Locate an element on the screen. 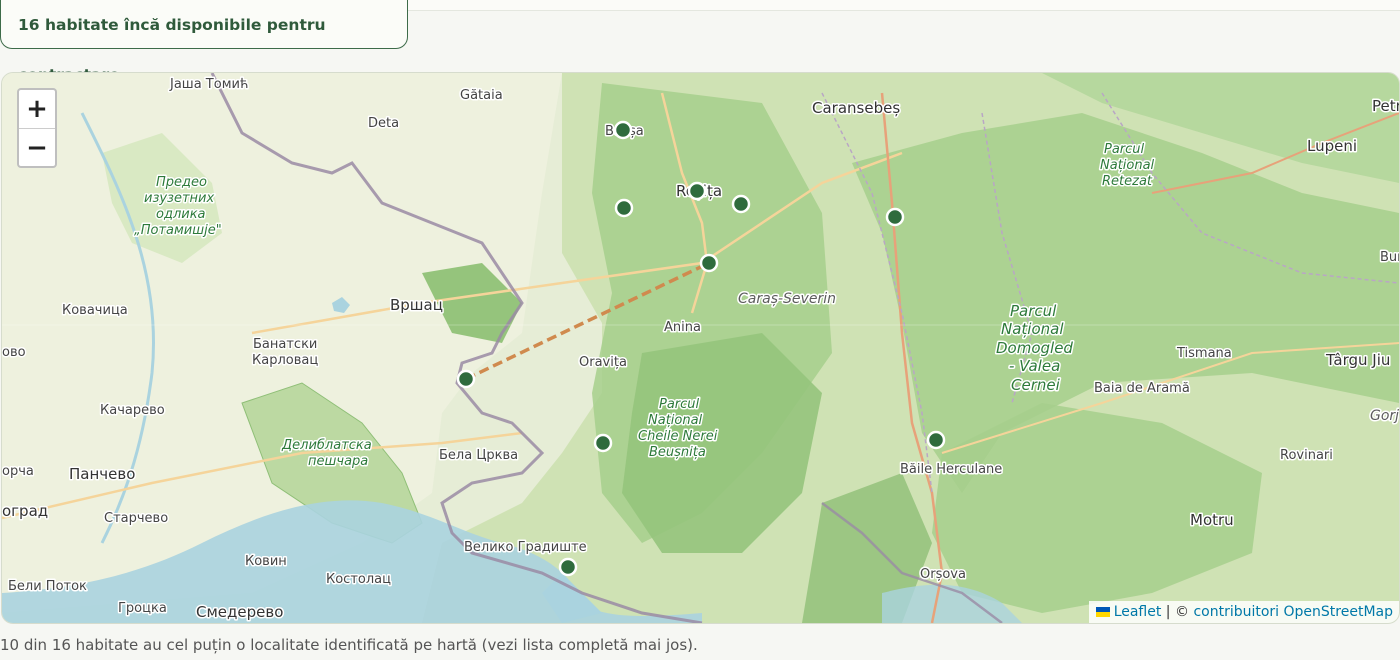 This screenshot has height=660, width=1400. label-domogled-2: Național is located at coordinates (1032, 329).